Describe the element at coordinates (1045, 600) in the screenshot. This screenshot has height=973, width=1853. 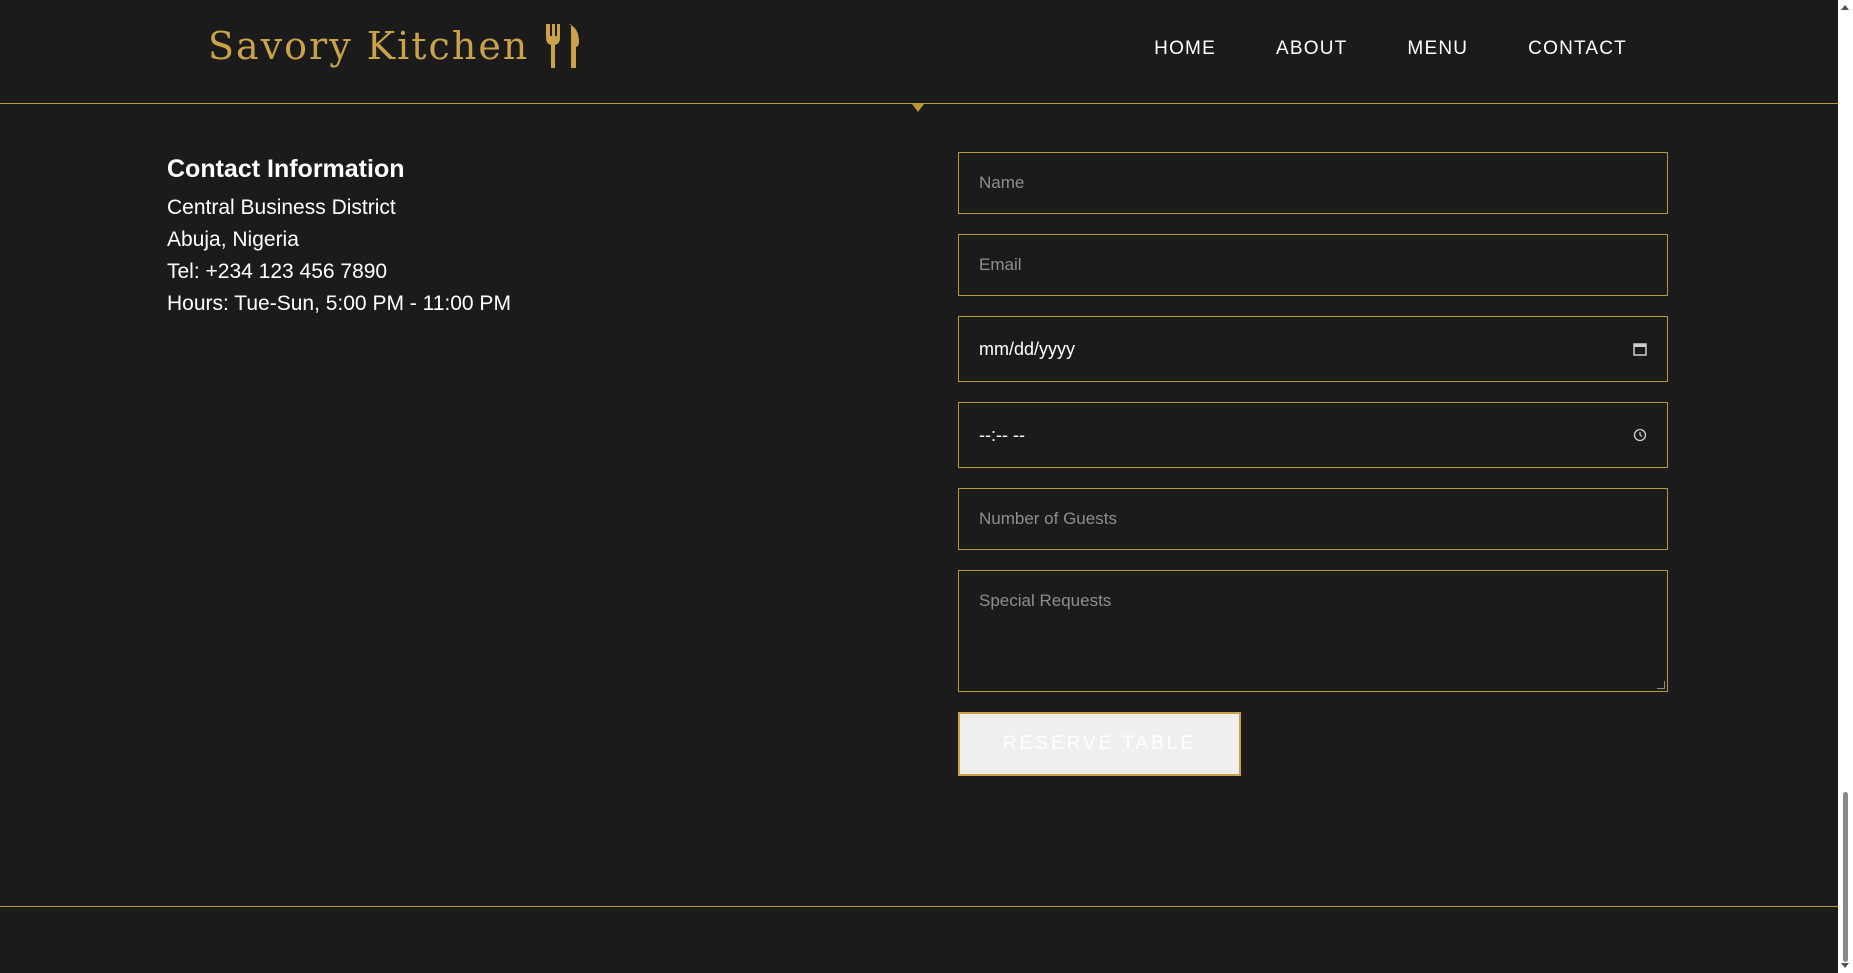
I see `requests-placeholder: Special Requests` at that location.